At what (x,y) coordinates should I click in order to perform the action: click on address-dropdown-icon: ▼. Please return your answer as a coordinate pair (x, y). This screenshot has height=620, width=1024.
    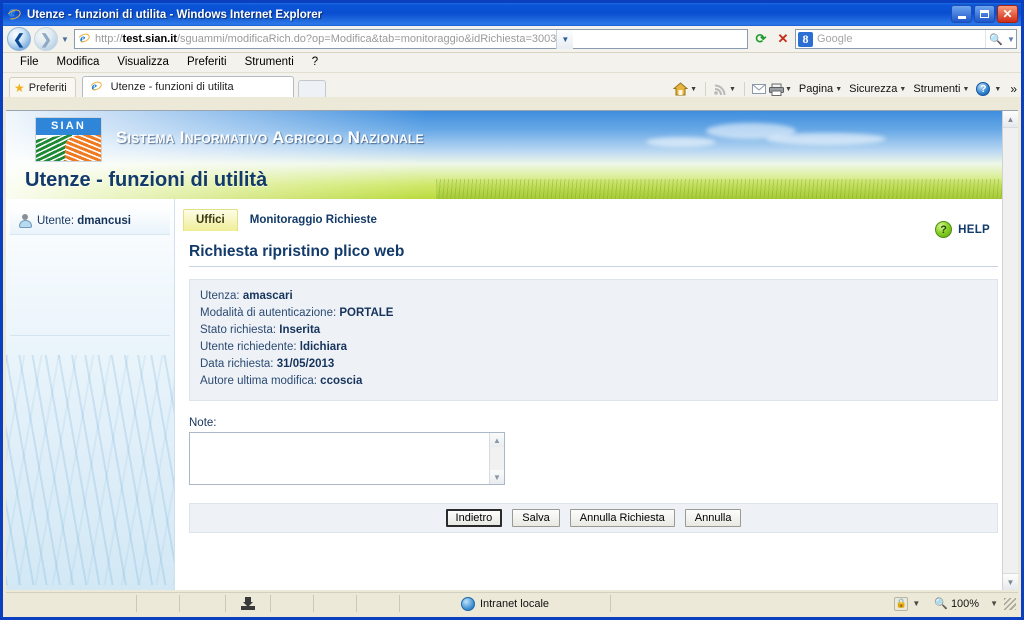
    Looking at the image, I should click on (565, 39).